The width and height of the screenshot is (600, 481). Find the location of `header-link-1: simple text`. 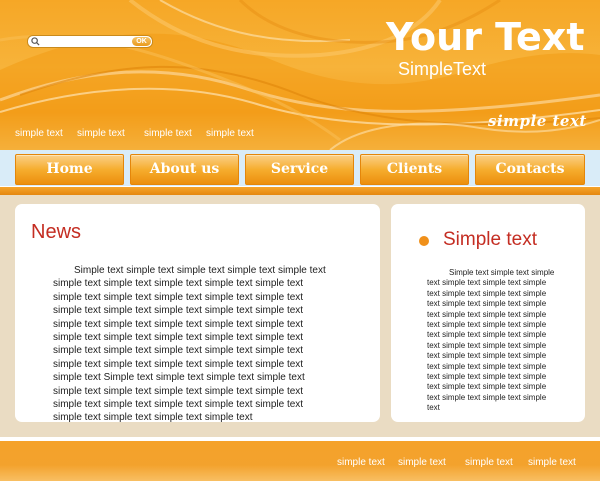

header-link-1: simple text is located at coordinates (39, 133).